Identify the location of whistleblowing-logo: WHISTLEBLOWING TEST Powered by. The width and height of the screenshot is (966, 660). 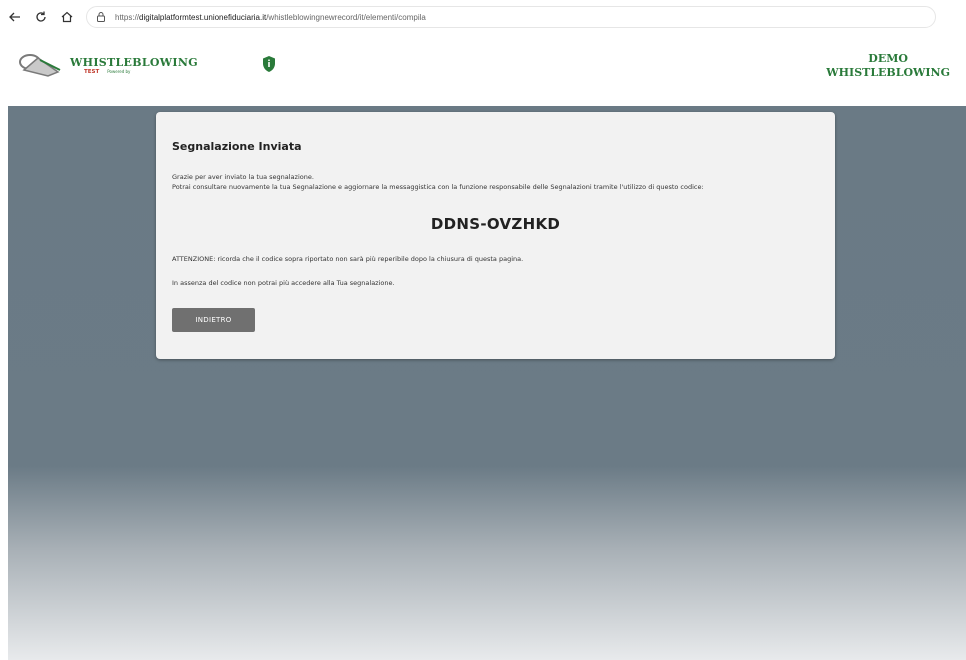
(108, 65).